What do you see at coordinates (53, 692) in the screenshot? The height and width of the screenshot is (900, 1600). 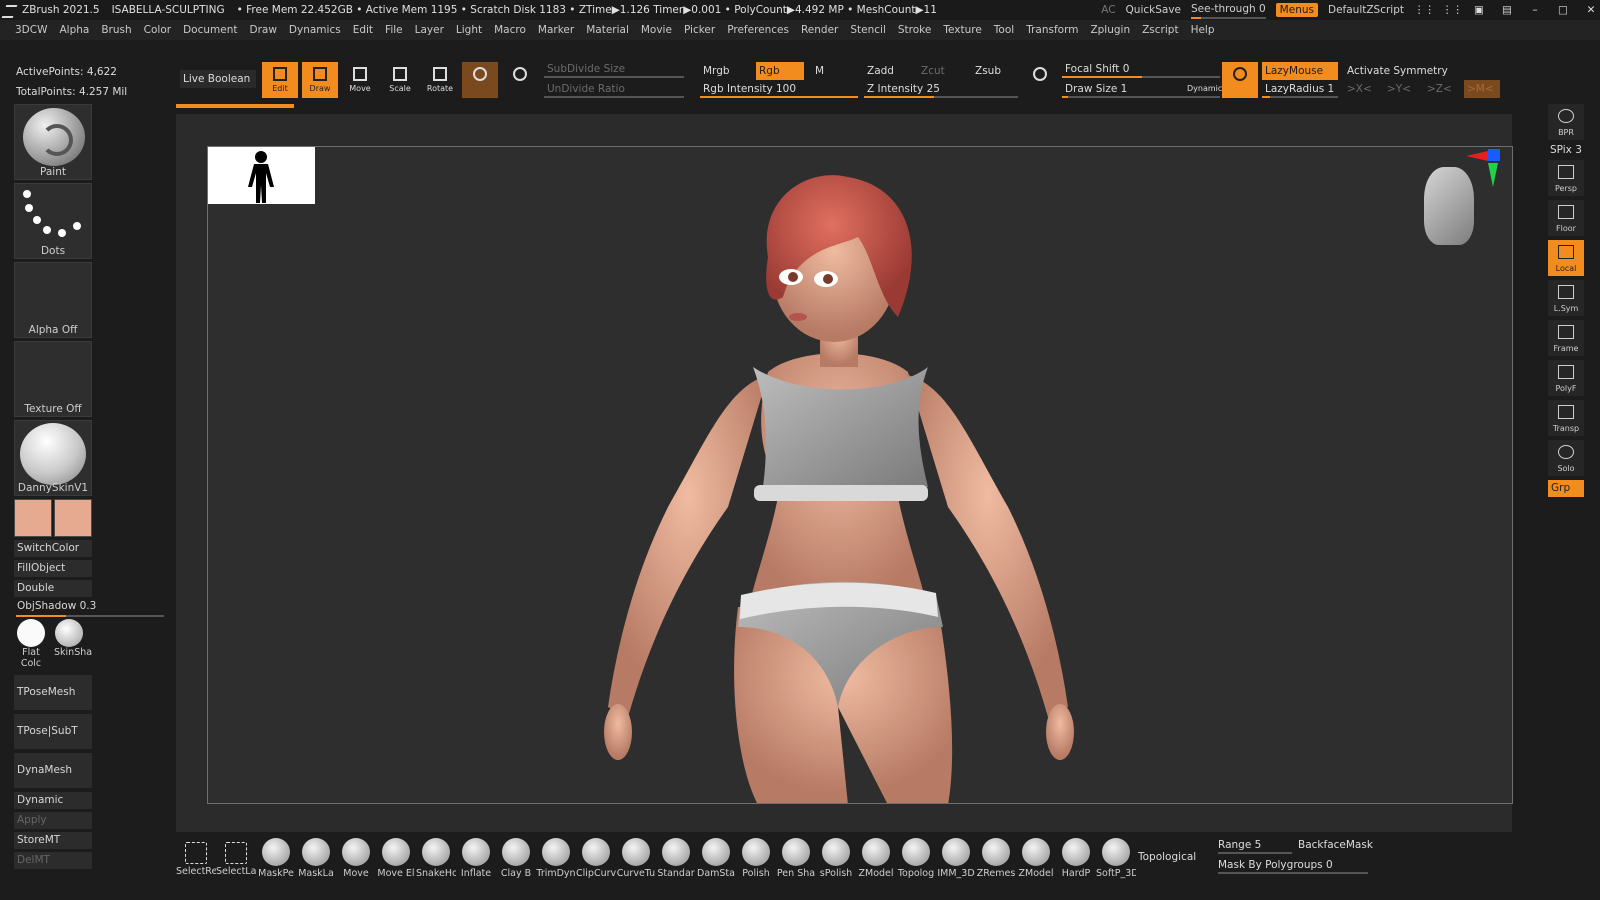 I see `tpose-mesh-button: TPoseMesh` at bounding box center [53, 692].